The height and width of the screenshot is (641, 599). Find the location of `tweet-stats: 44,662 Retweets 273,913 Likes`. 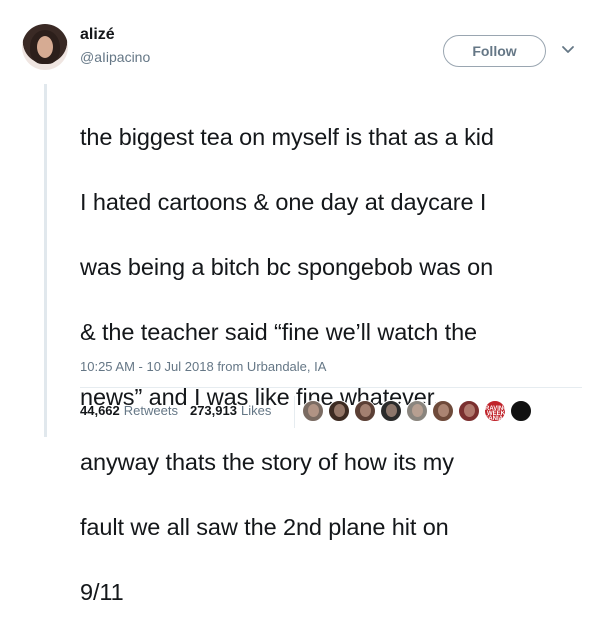

tweet-stats: 44,662 Retweets 273,913 Likes is located at coordinates (175, 410).